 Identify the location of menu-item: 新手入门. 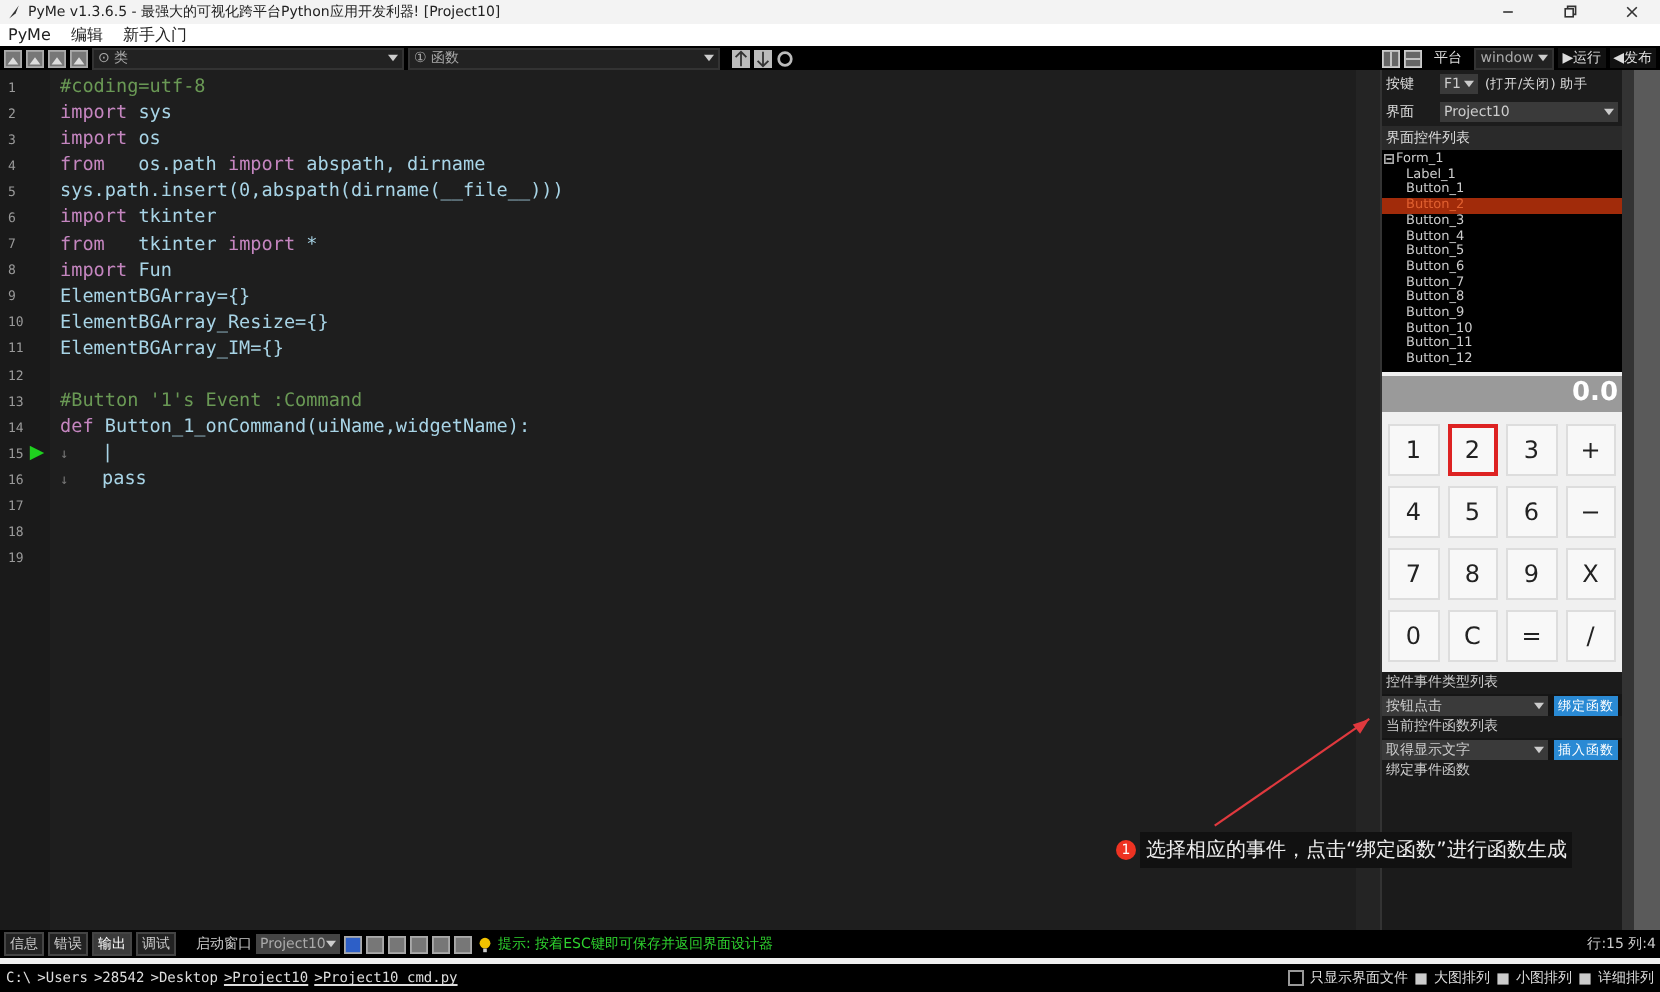
(154, 35).